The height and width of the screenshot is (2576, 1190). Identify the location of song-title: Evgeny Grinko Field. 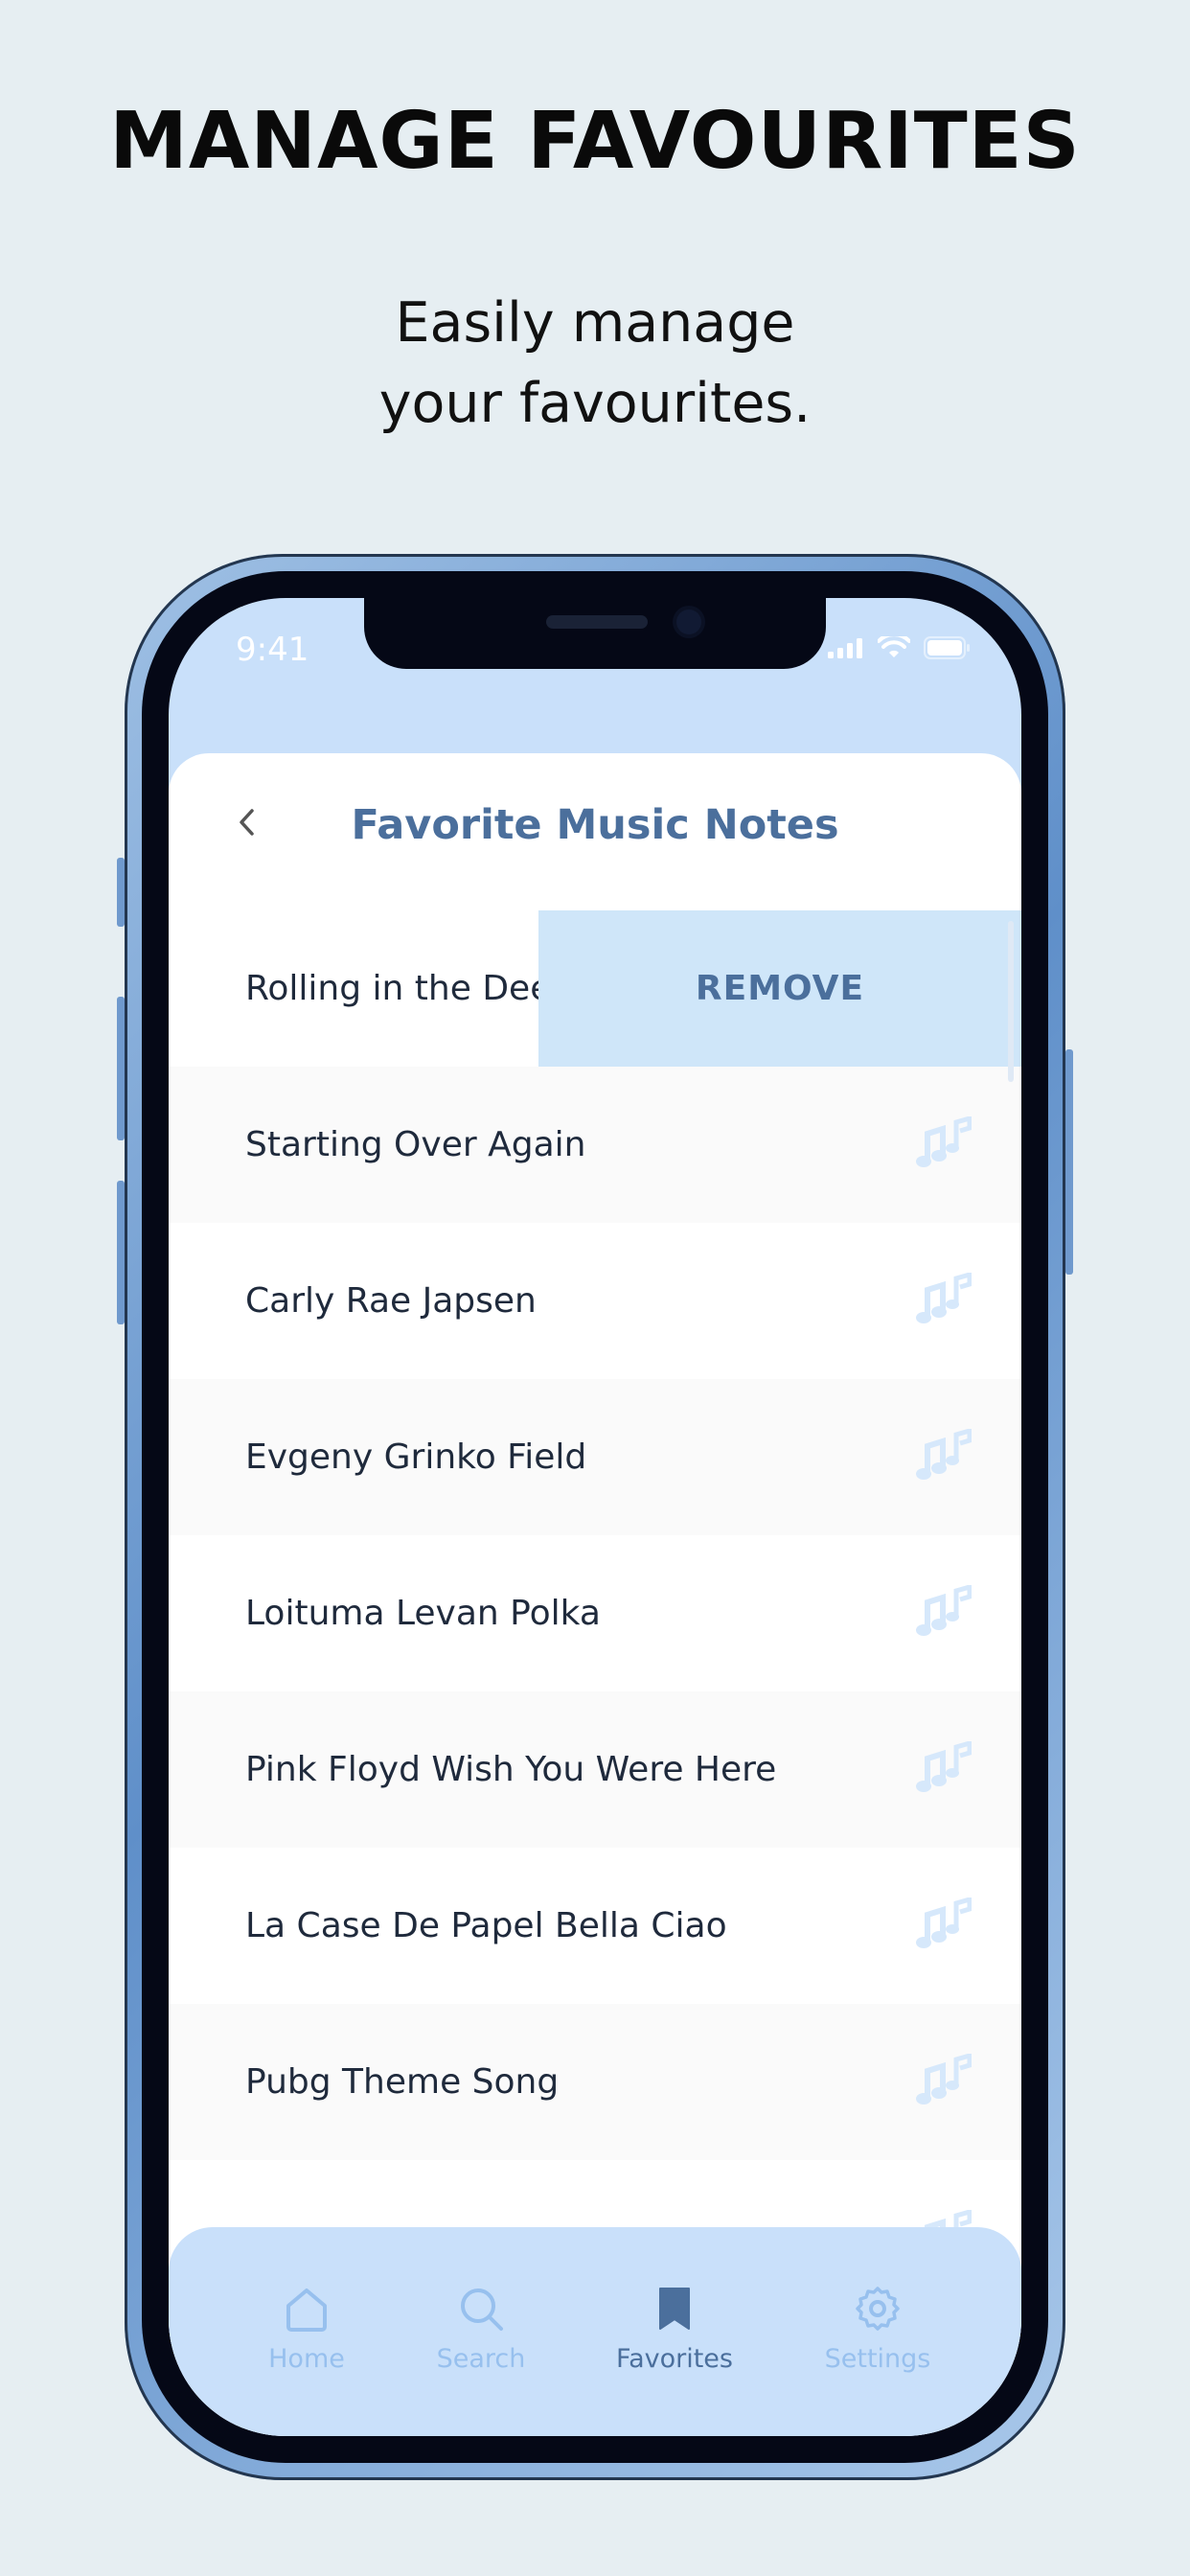
(416, 1457).